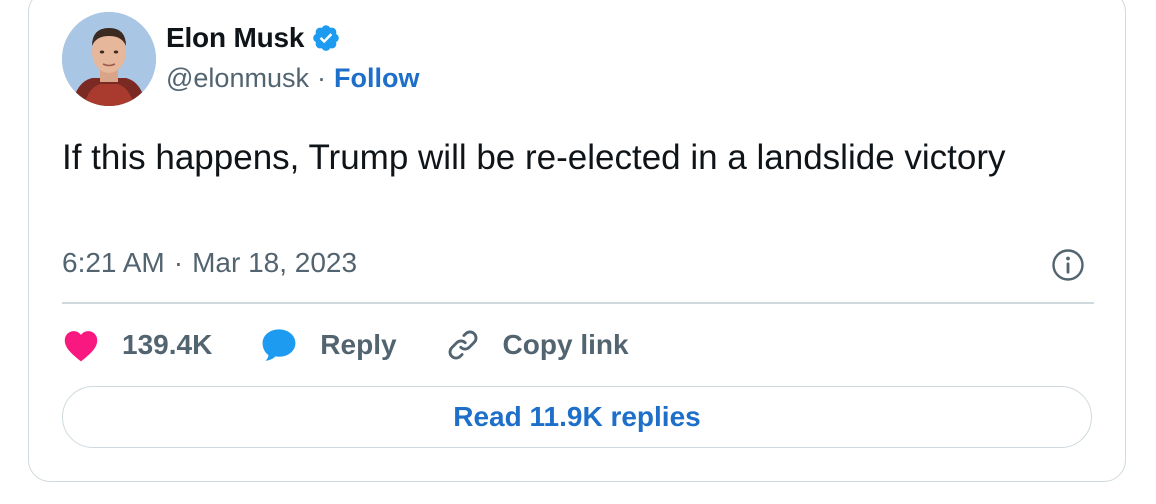  What do you see at coordinates (326, 38) in the screenshot?
I see `verified-badge-icon` at bounding box center [326, 38].